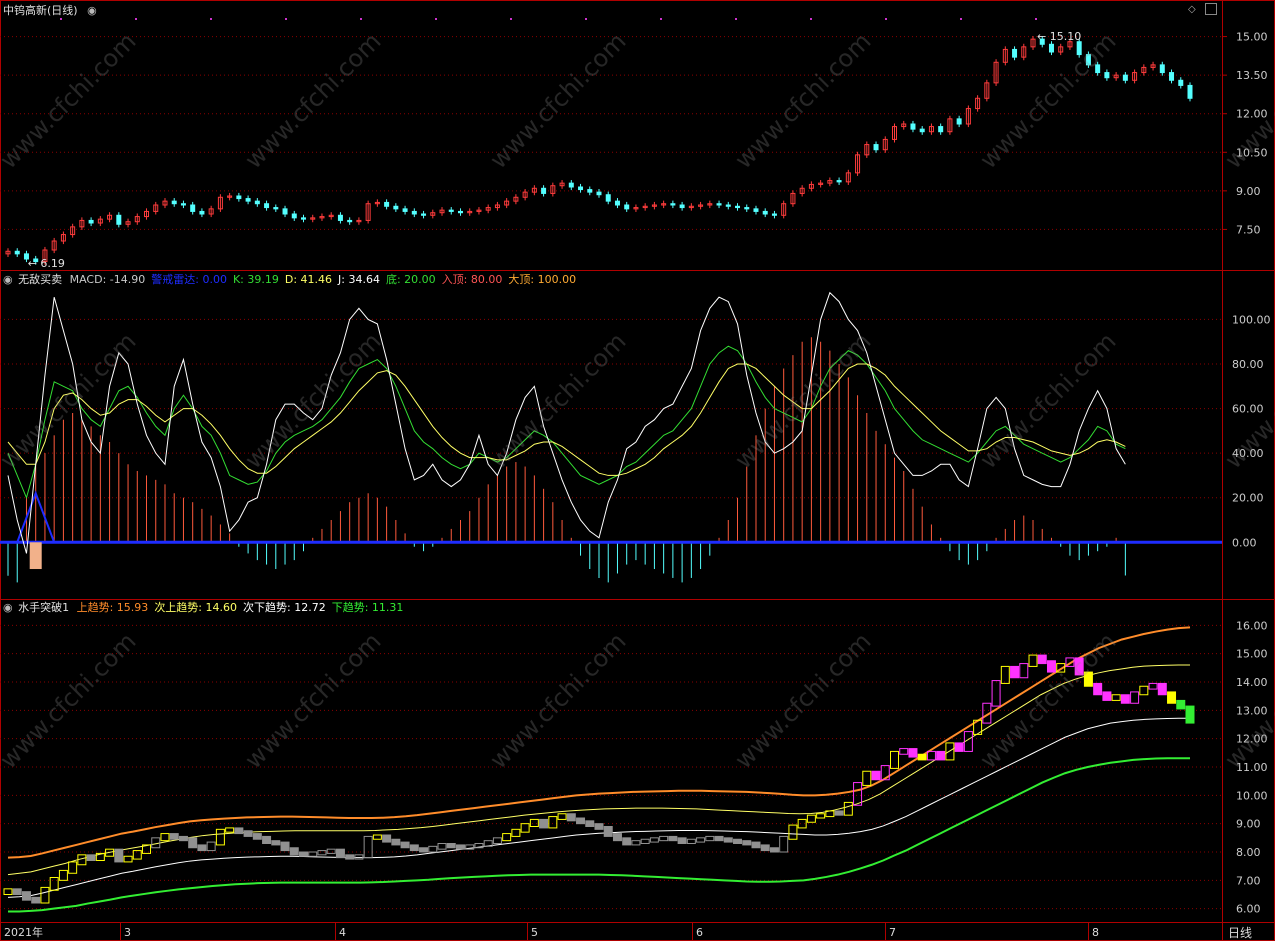  What do you see at coordinates (367, 607) in the screenshot?
I see `legend-item: 下趋势: 11.31` at bounding box center [367, 607].